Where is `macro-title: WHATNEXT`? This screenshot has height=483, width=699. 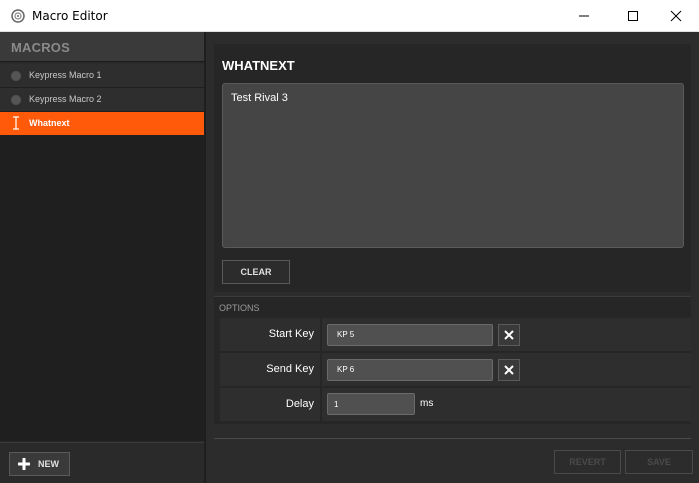 macro-title: WHATNEXT is located at coordinates (258, 65).